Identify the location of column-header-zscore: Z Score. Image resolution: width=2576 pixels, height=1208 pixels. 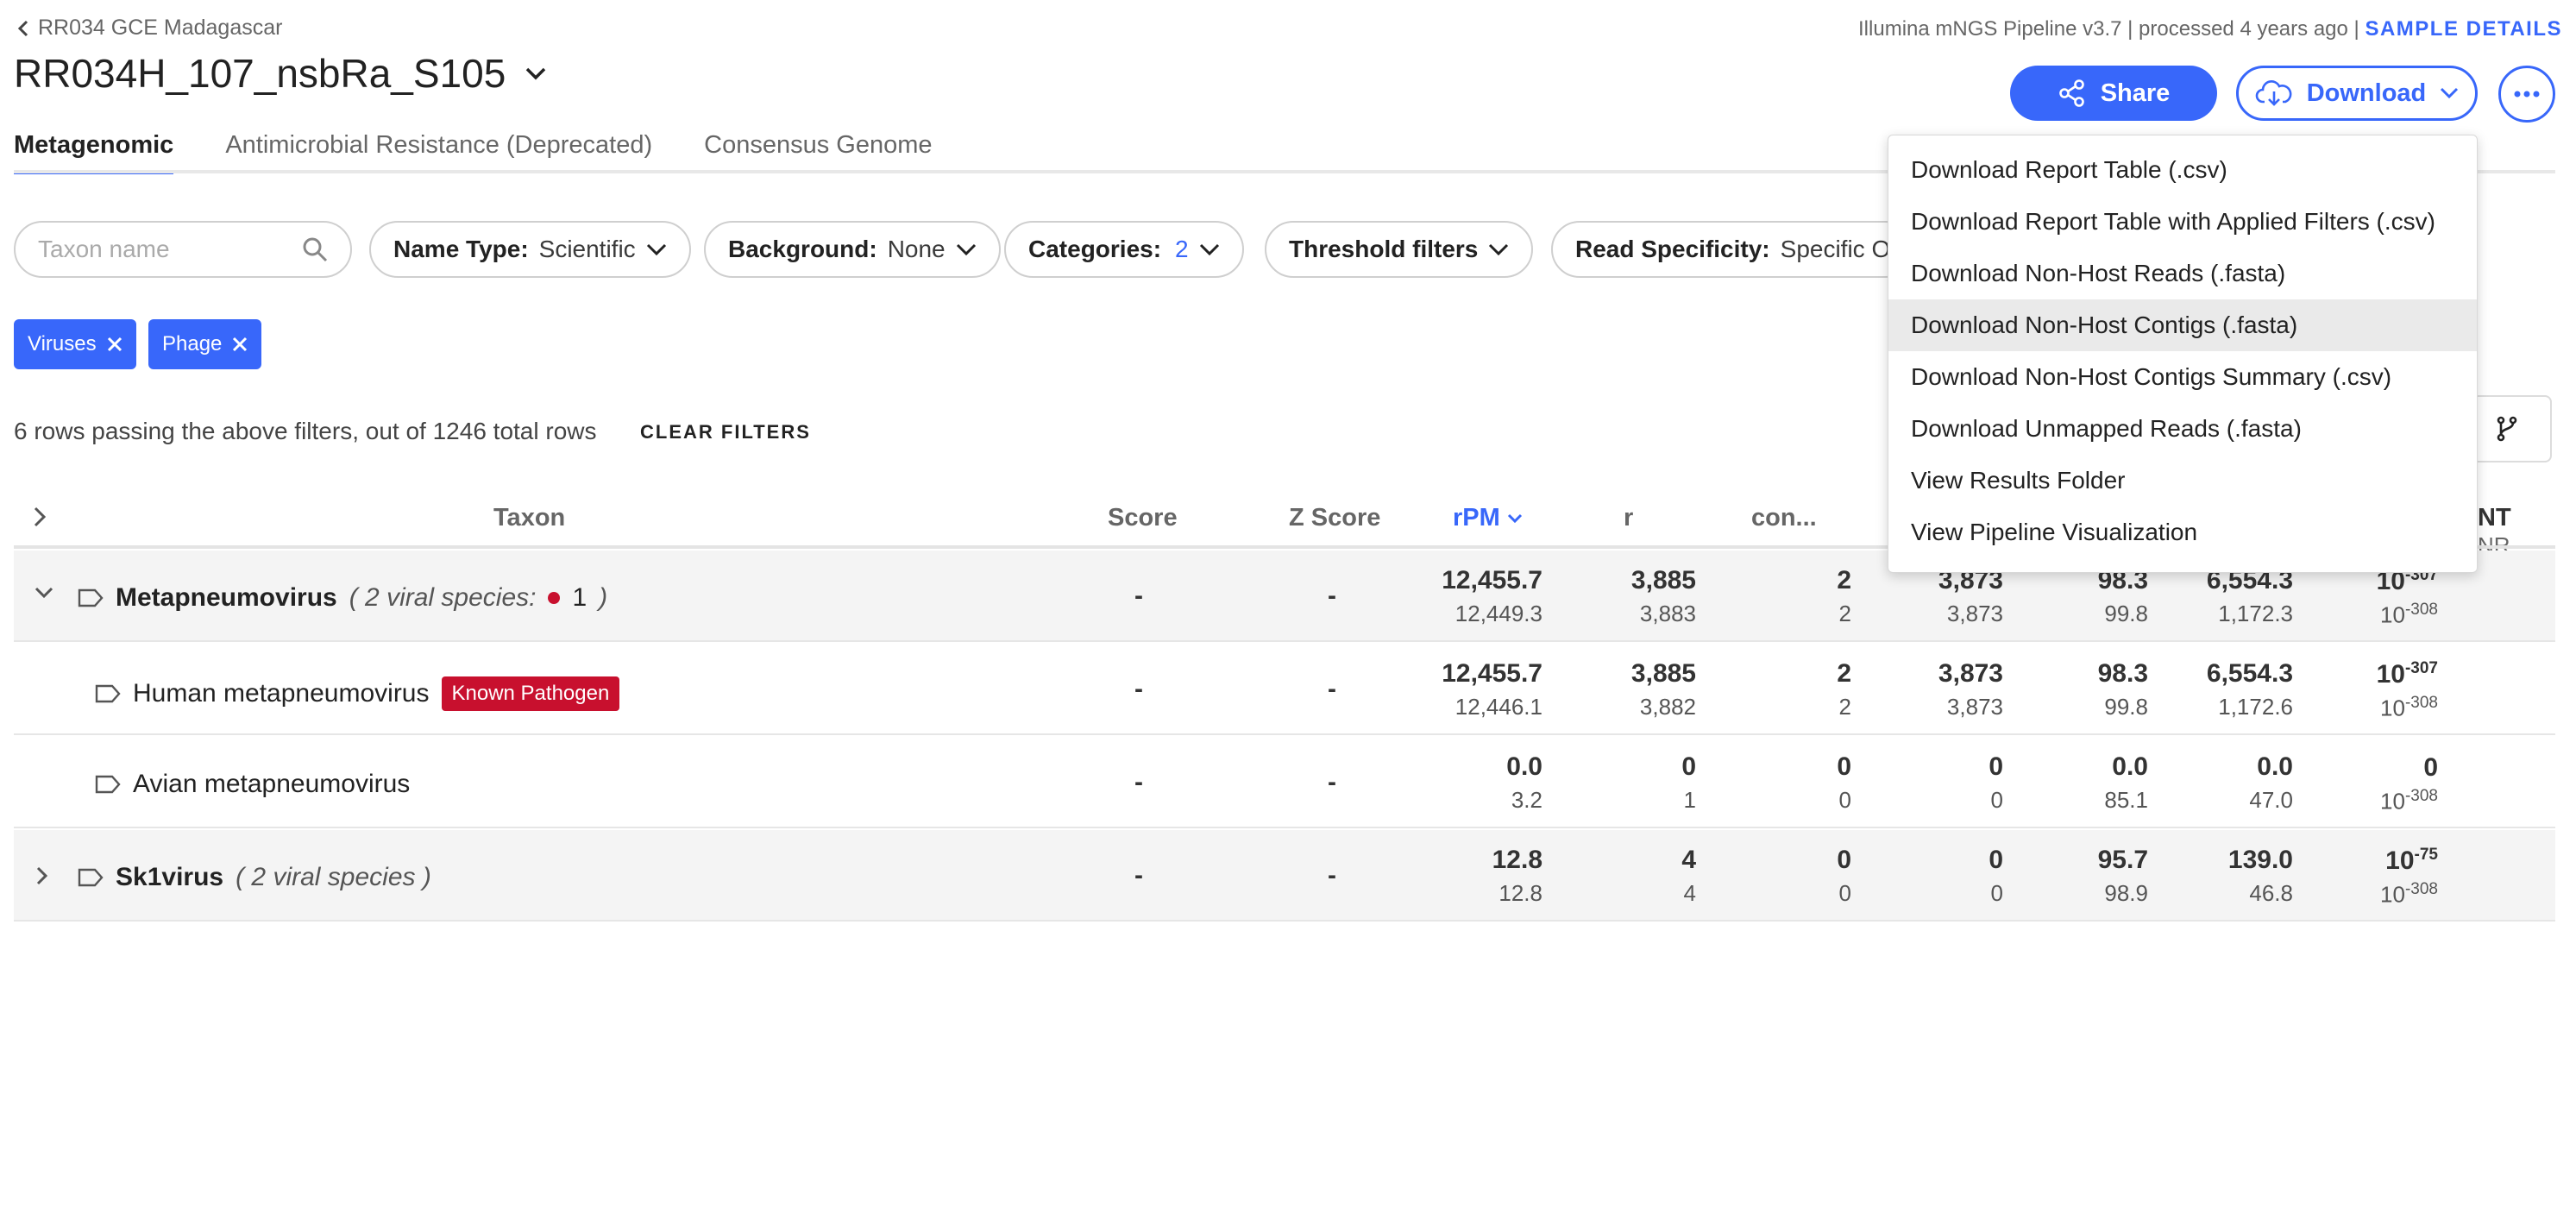
(1334, 518).